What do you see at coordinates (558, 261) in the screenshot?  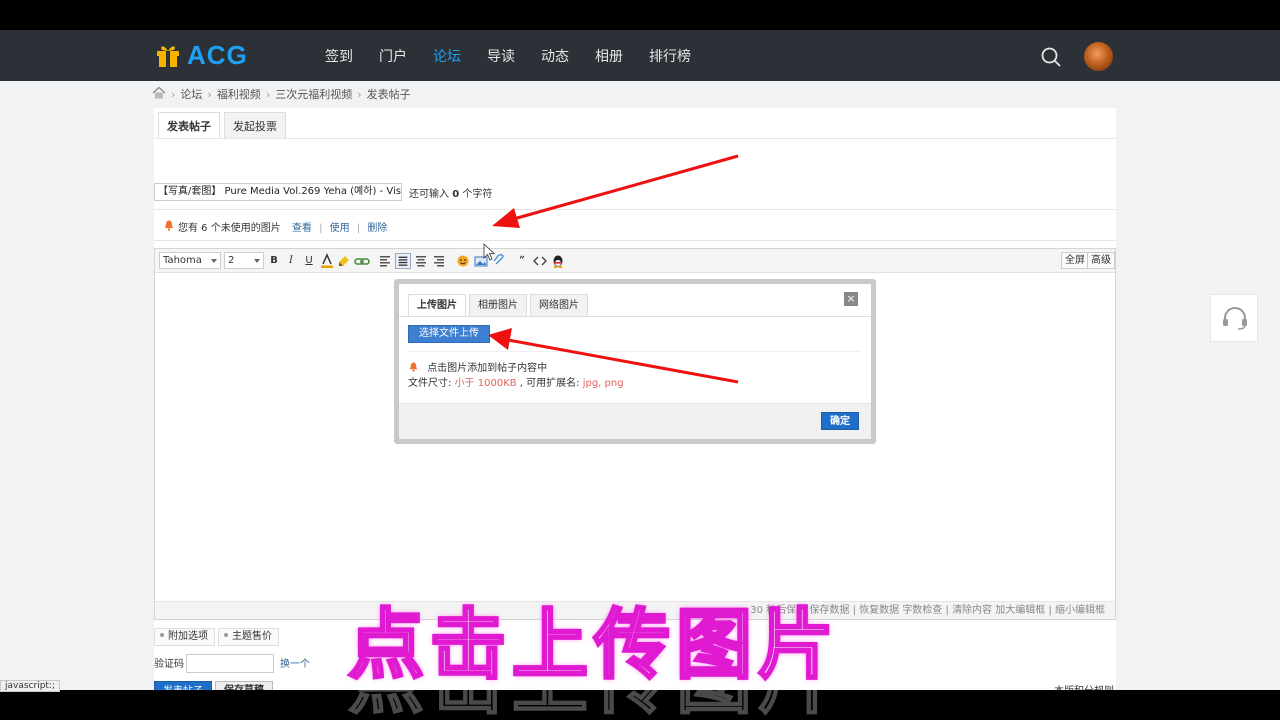 I see `qq-icon` at bounding box center [558, 261].